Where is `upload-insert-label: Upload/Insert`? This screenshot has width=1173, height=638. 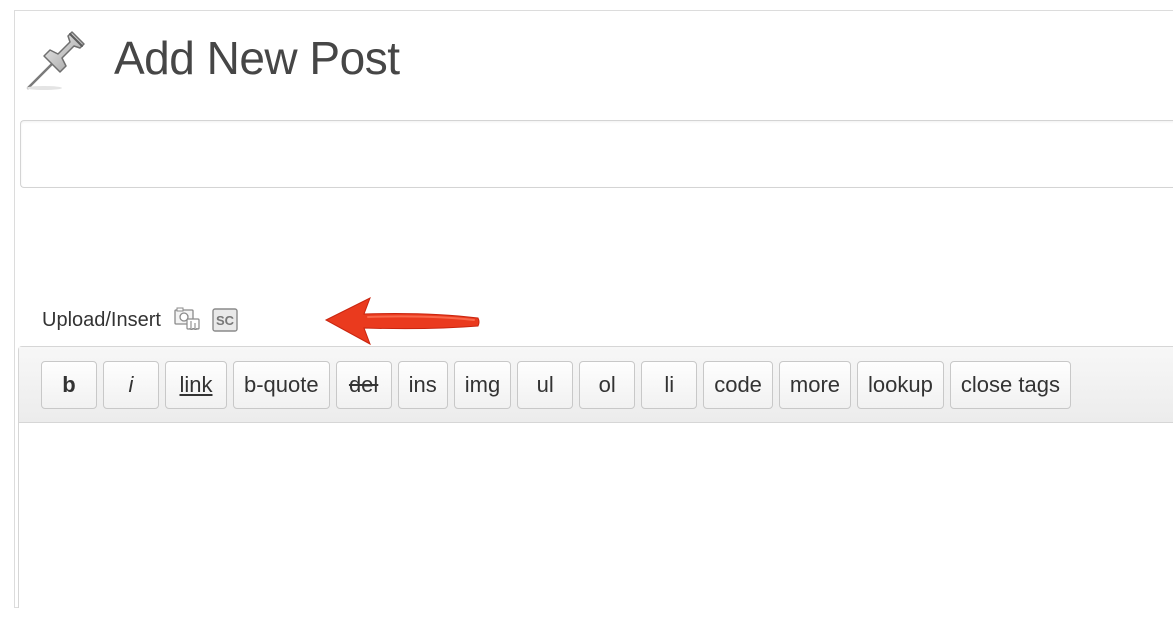
upload-insert-label: Upload/Insert is located at coordinates (101, 319).